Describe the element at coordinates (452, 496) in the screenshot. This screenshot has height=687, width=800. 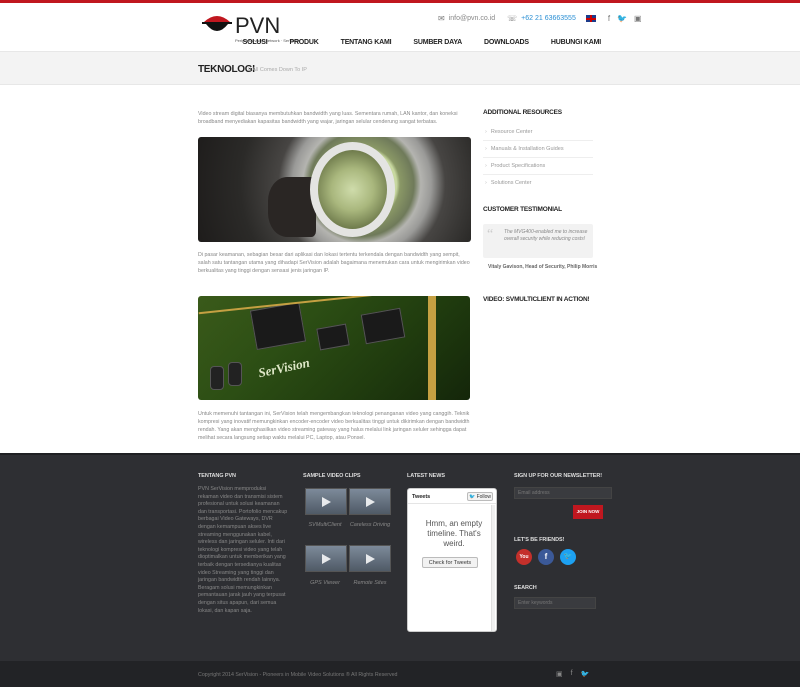
I see `twitter-widget-header: Tweets 🐦 Follow` at that location.